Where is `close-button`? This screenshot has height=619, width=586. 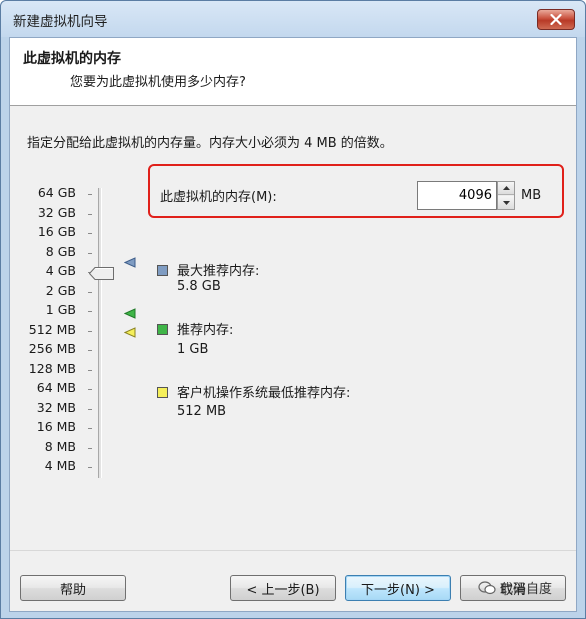
close-button is located at coordinates (556, 19).